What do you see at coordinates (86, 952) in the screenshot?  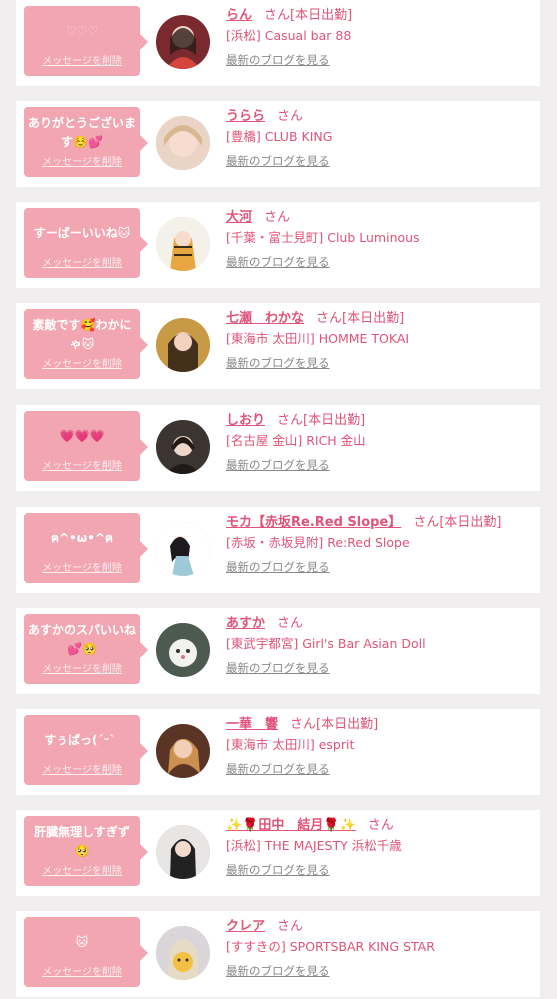 I see `message-bubble: 🐱 メッセージを削除` at bounding box center [86, 952].